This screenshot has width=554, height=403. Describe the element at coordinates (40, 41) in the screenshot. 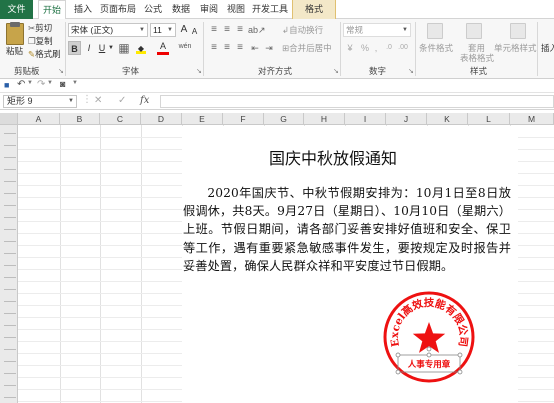

I see `copy-button: ❐复制` at that location.